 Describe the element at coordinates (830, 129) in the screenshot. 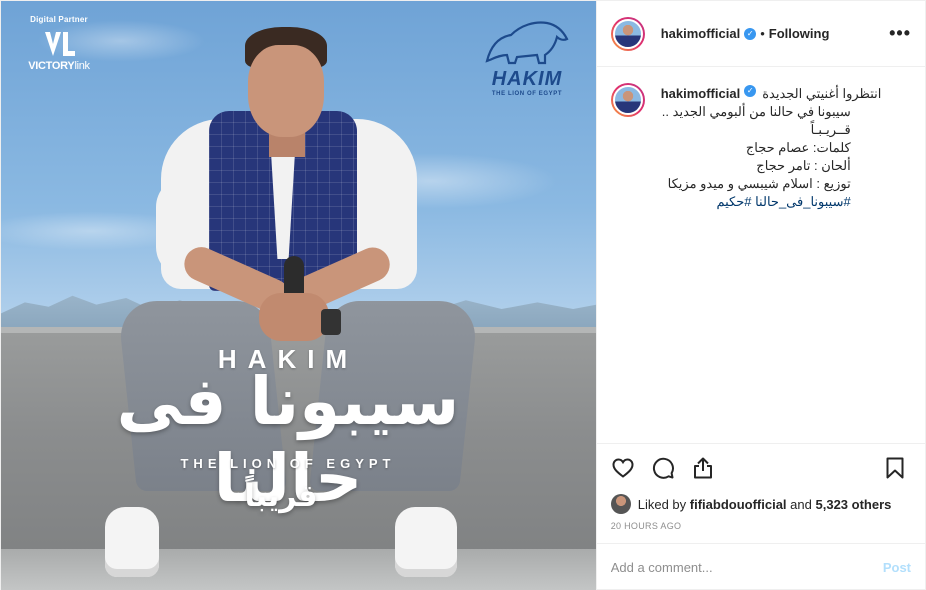

I see `caption-line: قــريـبـاً` at that location.